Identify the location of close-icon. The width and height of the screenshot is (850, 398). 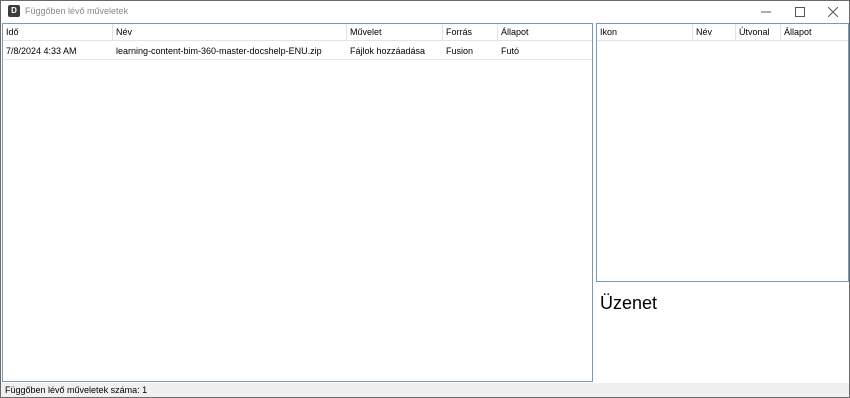
(832, 11).